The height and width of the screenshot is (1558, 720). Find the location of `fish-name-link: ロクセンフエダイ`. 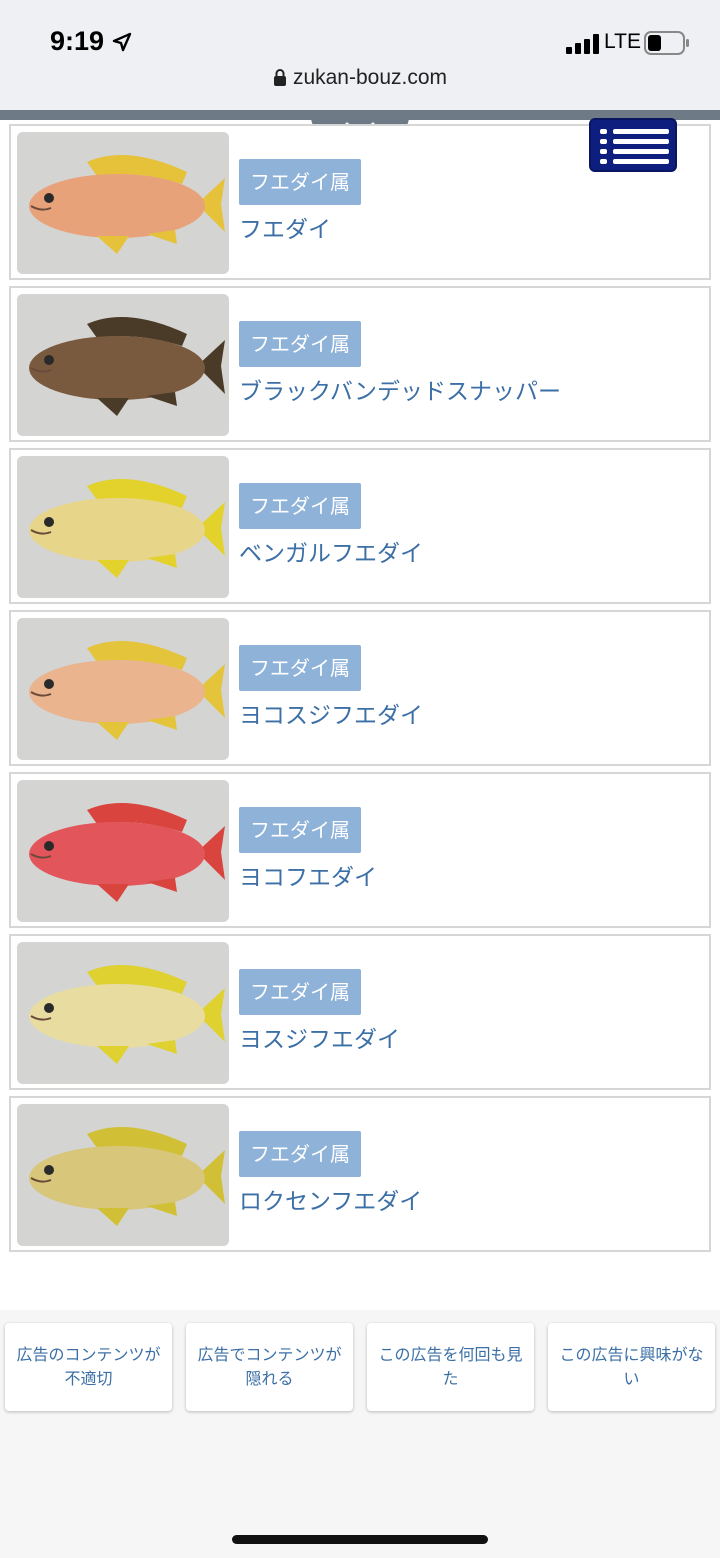

fish-name-link: ロクセンフエダイ is located at coordinates (330, 1199).